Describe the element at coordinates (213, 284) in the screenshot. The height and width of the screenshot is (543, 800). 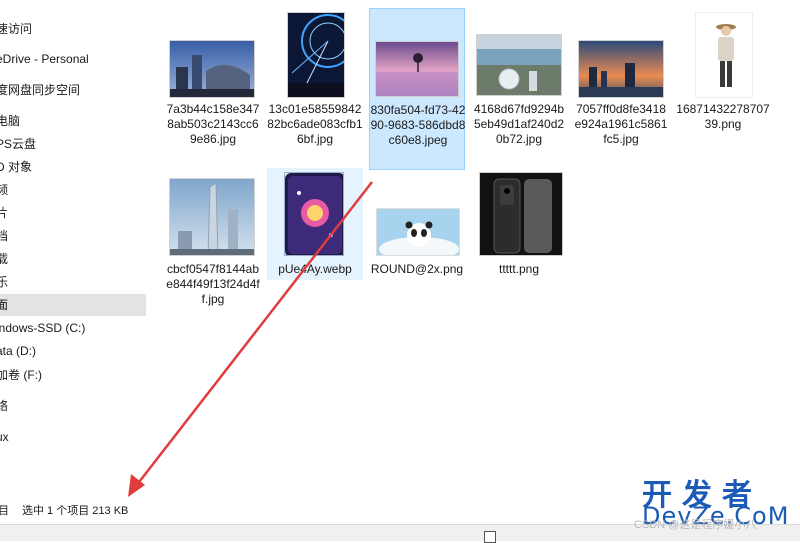
I see `file-name: cbcf0547f8144abe844f49f13f24d4ff.jpg` at that location.